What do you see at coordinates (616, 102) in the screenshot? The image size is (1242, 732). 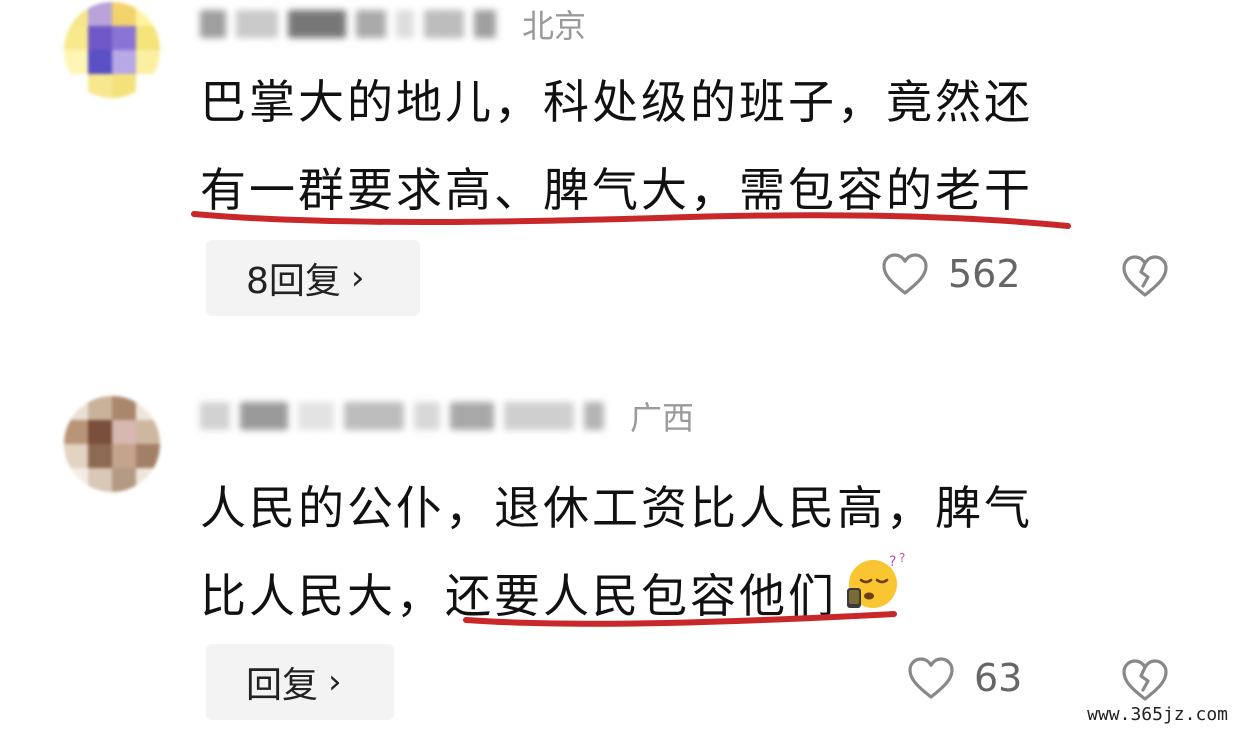 I see `comment-line: 巴掌大的地儿，科处级的班子，竟然还` at bounding box center [616, 102].